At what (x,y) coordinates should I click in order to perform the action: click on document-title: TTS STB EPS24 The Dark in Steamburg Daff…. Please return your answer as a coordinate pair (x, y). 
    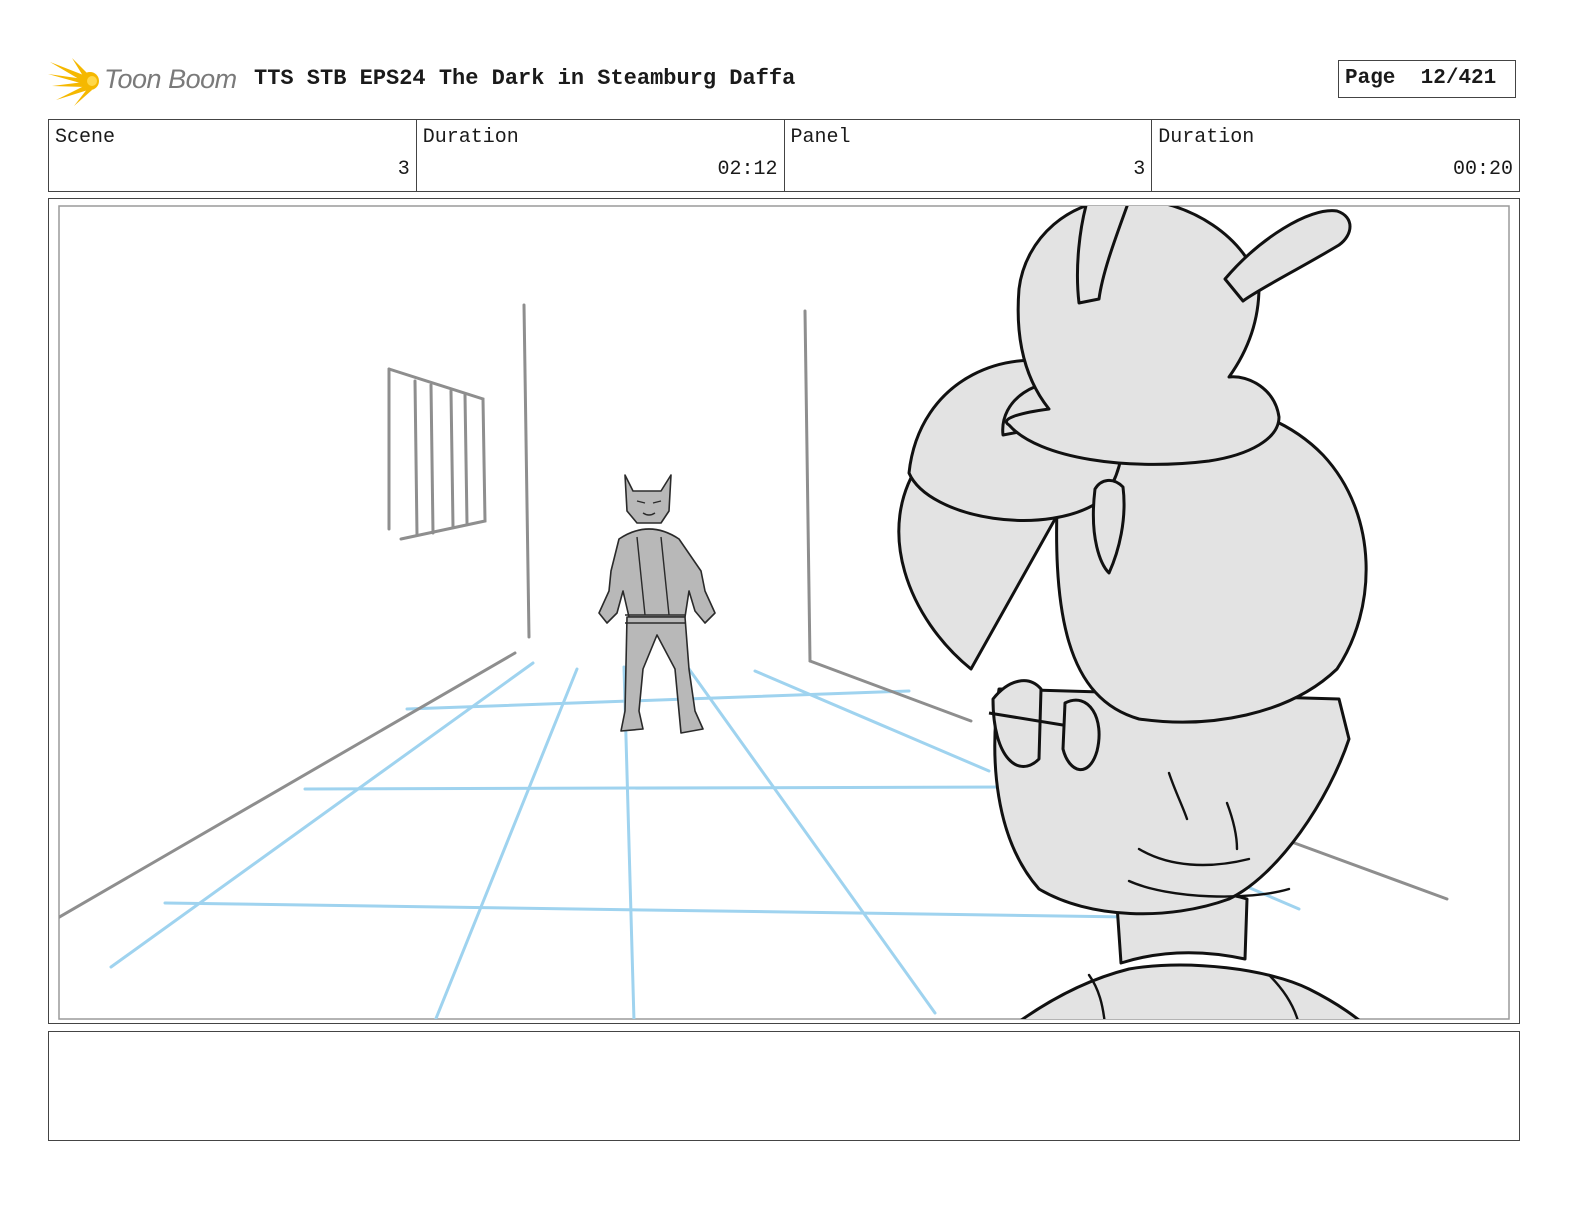
    Looking at the image, I should click on (525, 78).